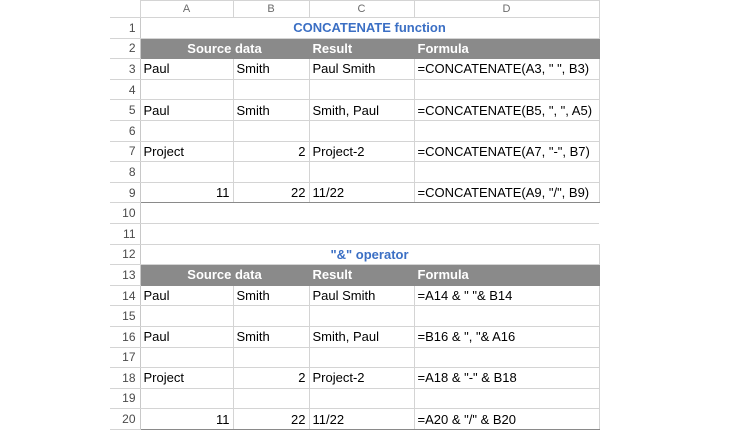  I want to click on cell-d14: =A14 & " "& B14, so click(506, 295).